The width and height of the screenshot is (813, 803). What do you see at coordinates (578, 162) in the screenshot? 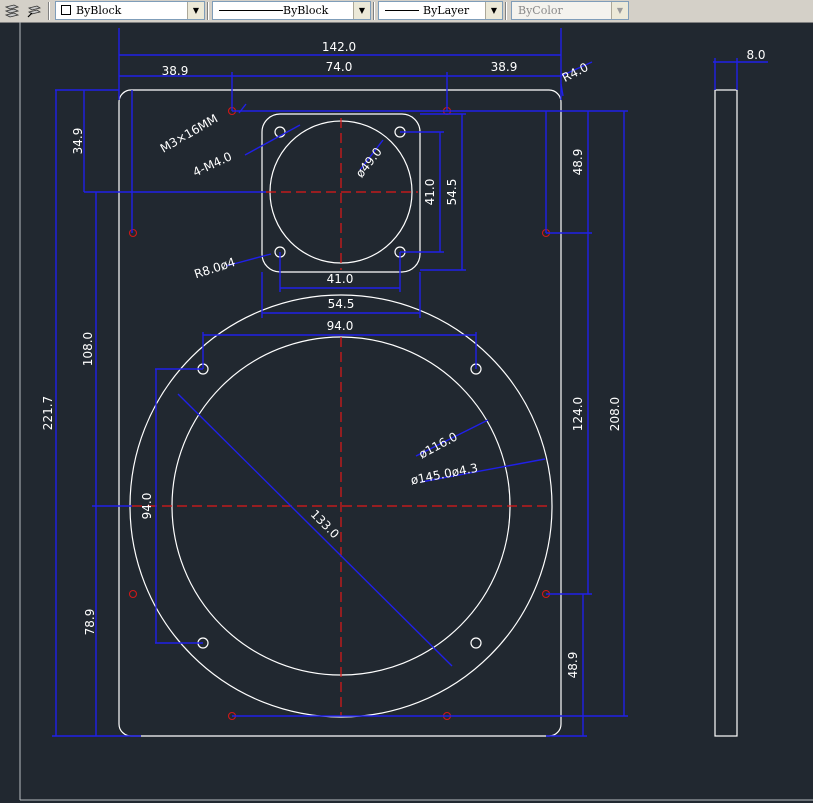
I see `dim-top-right-height: 48.9` at bounding box center [578, 162].